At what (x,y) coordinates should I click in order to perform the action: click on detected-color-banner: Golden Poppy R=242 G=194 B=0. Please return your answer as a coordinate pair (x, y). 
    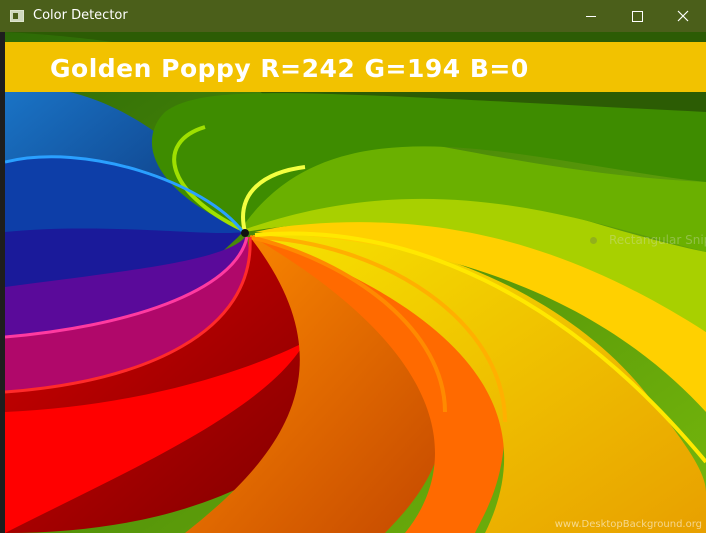
    Looking at the image, I should click on (355, 67).